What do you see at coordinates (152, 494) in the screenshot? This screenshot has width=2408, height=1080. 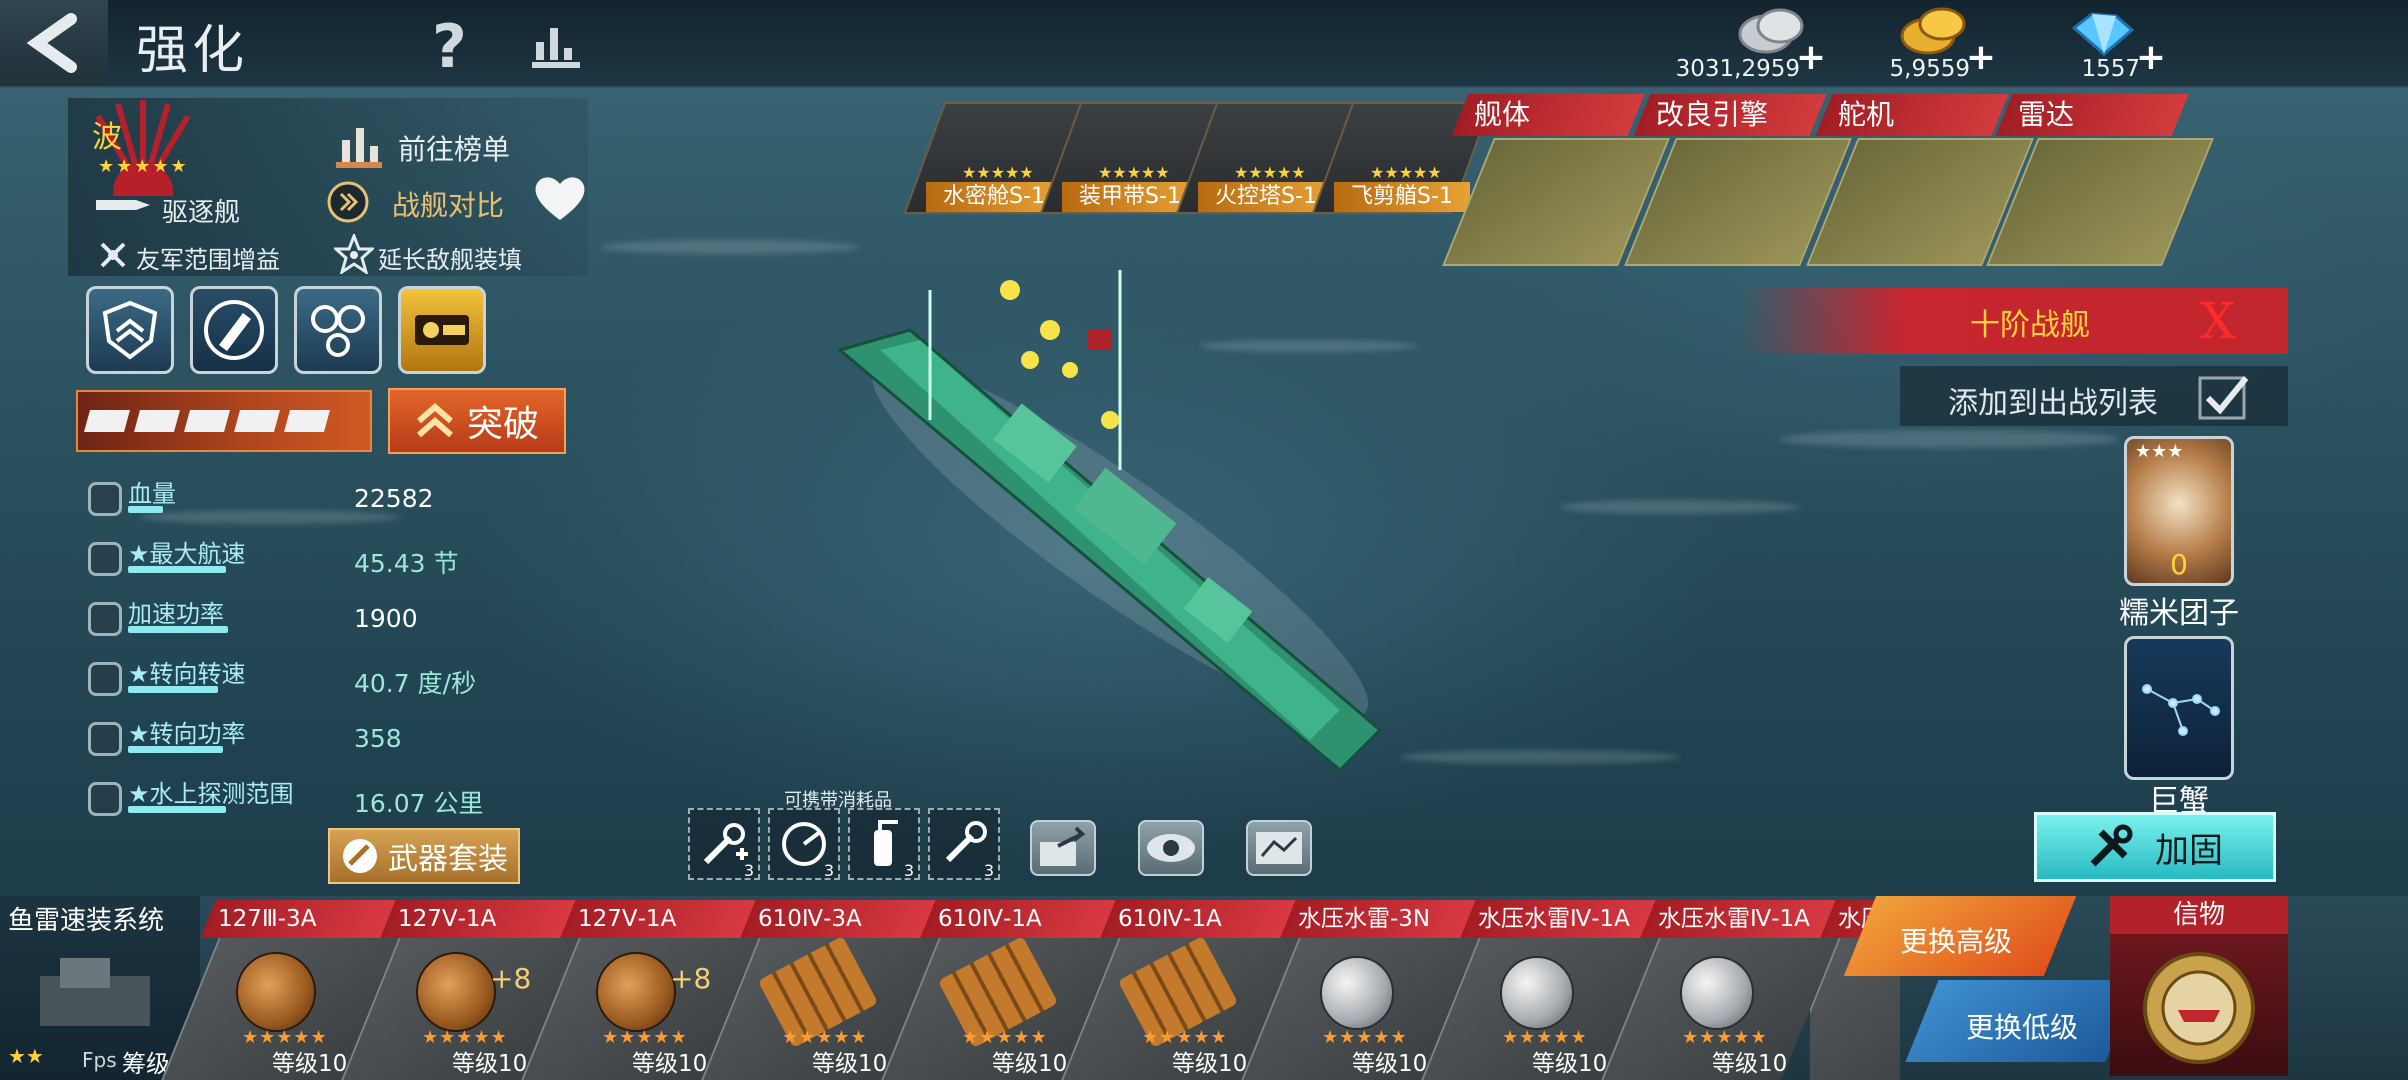 I see `stat-label: 血量` at bounding box center [152, 494].